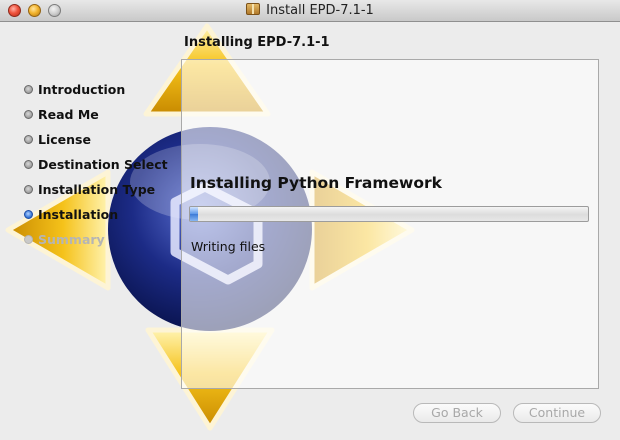 This screenshot has width=620, height=440. Describe the element at coordinates (316, 183) in the screenshot. I see `install-status-title: Installing Python Framework` at that location.